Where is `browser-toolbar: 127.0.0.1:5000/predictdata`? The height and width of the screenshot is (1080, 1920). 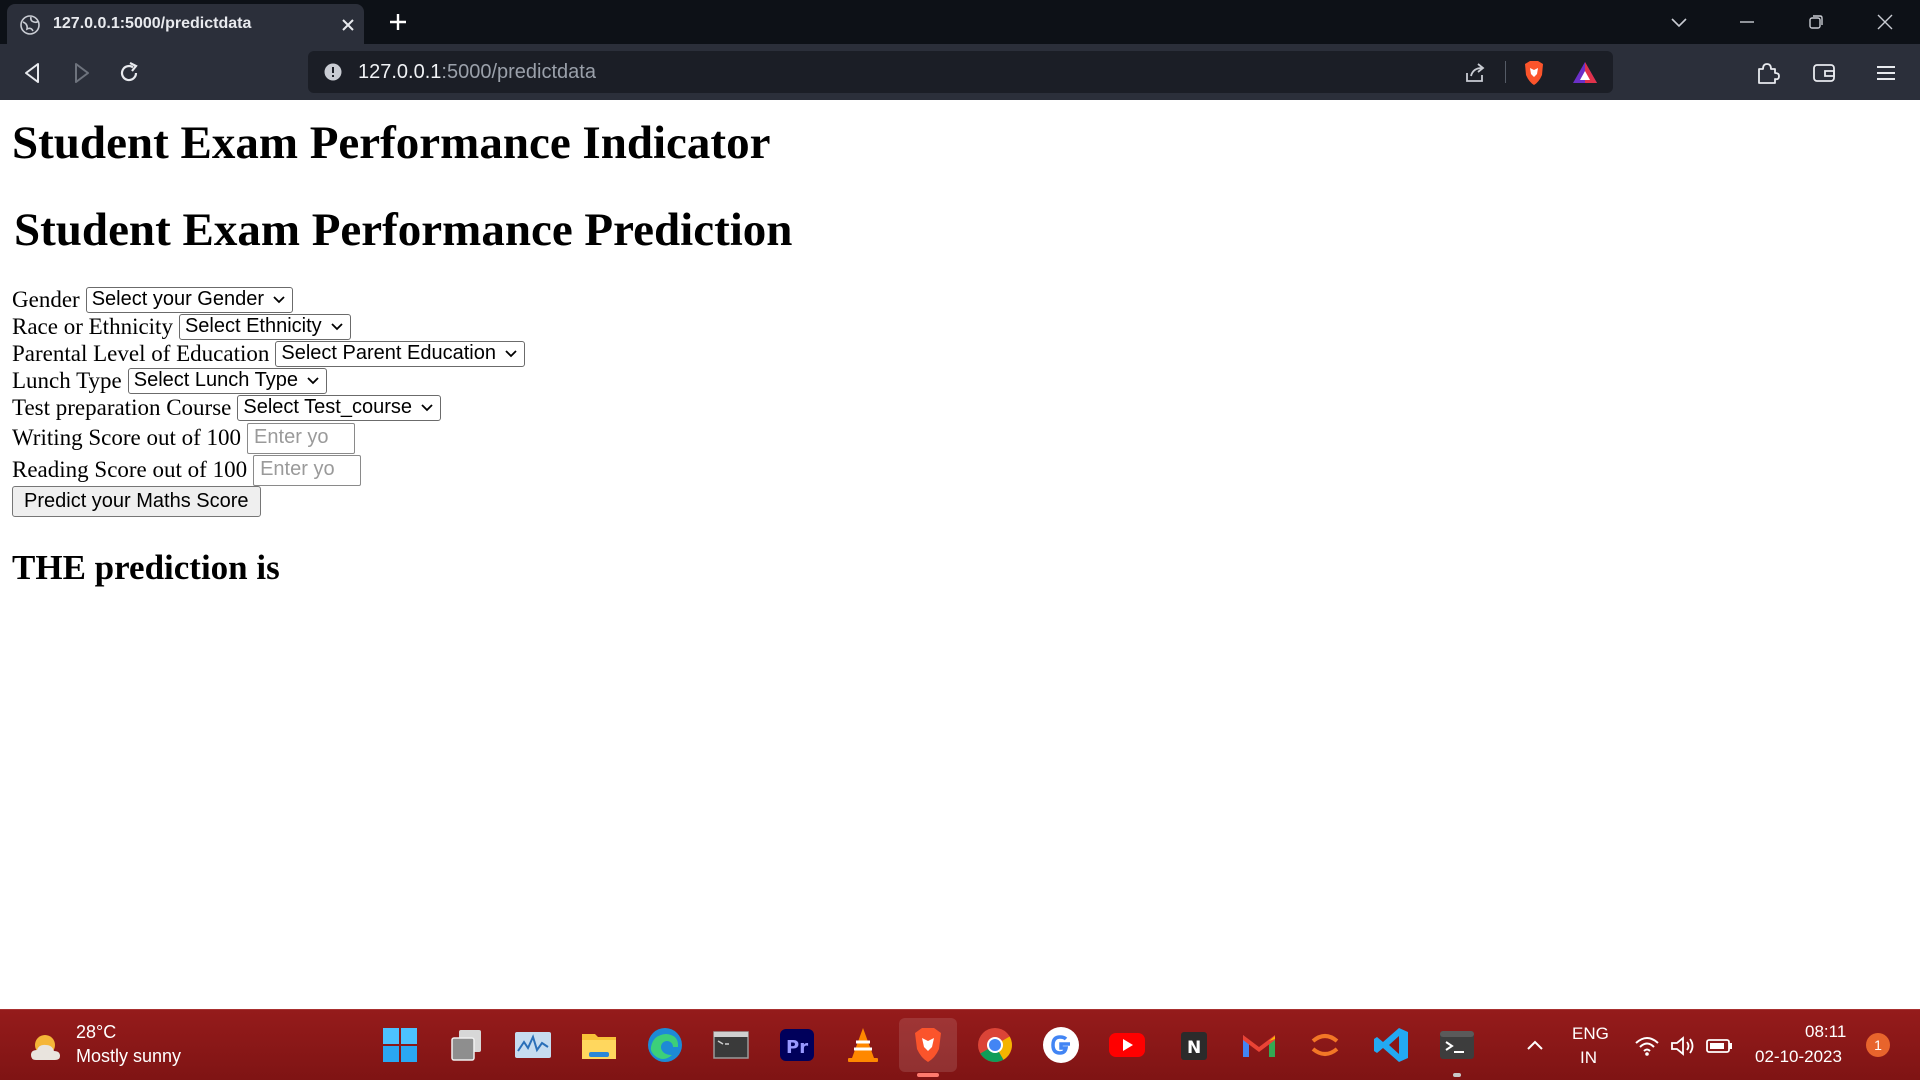 browser-toolbar: 127.0.0.1:5000/predictdata is located at coordinates (960, 72).